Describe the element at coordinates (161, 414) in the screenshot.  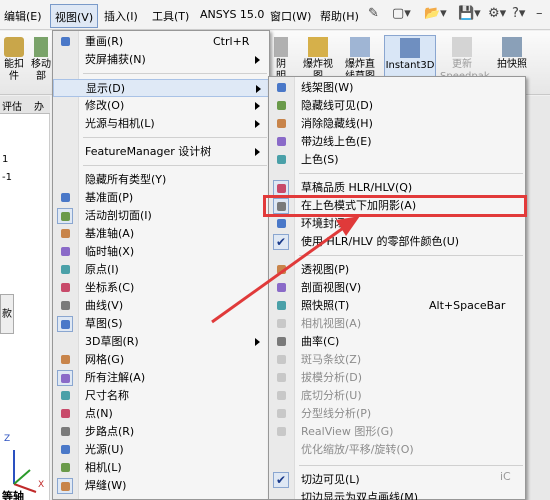
I see `view-menu-item: 点(N)` at that location.